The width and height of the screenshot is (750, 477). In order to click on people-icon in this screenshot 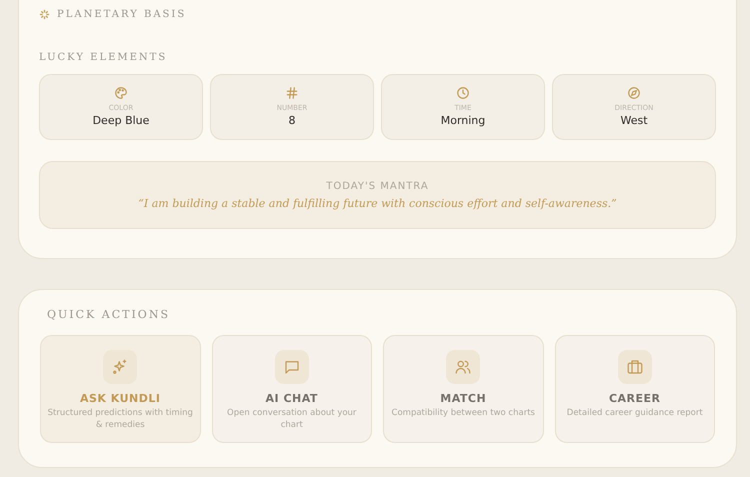, I will do `click(463, 367)`.